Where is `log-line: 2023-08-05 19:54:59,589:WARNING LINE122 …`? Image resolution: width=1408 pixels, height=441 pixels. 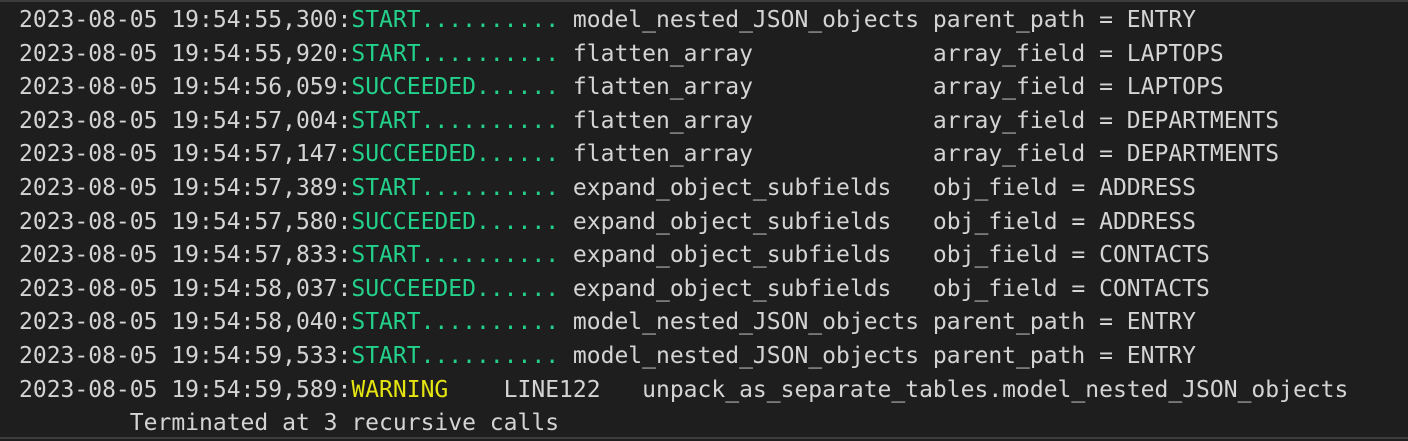 log-line: 2023-08-05 19:54:59,589:WARNING LINE122 … is located at coordinates (713, 391).